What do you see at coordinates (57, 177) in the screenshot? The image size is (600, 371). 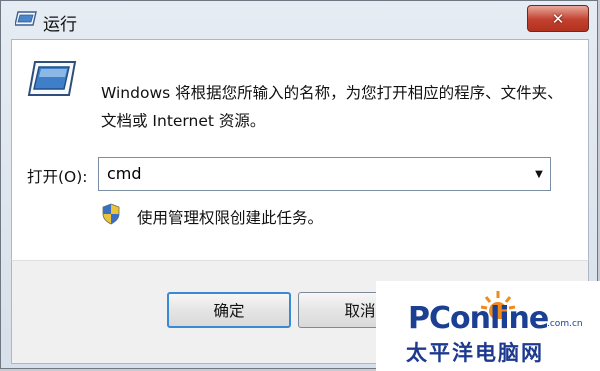 I see `open-label: 打开(O):` at bounding box center [57, 177].